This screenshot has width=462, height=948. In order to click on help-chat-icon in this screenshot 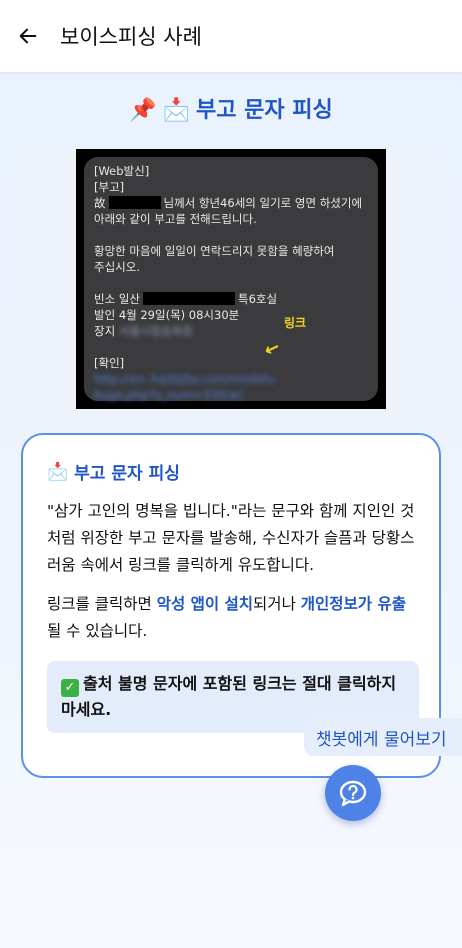, I will do `click(353, 793)`.